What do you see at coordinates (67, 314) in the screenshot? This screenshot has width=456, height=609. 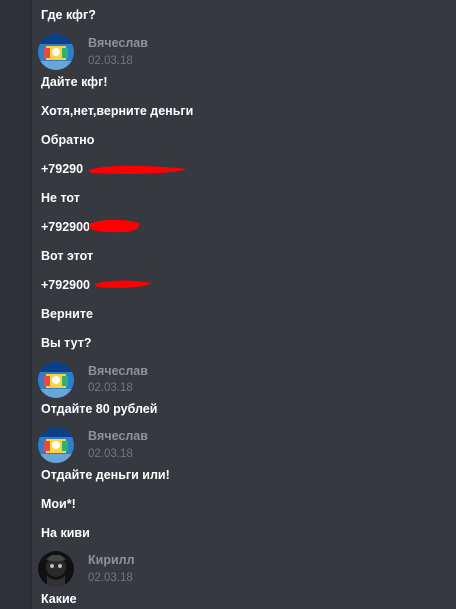 I see `message-text: Верните` at bounding box center [67, 314].